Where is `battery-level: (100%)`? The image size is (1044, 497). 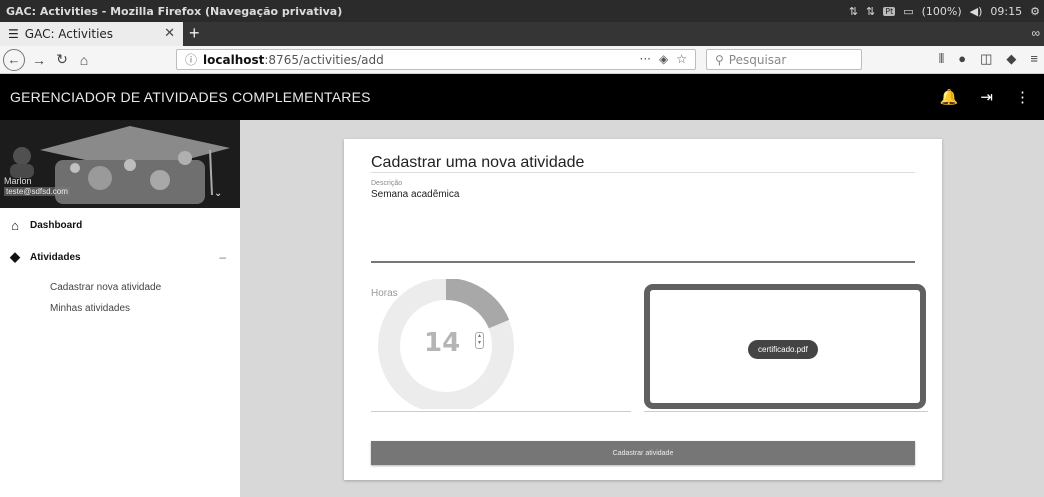
battery-level: (100%) is located at coordinates (941, 11).